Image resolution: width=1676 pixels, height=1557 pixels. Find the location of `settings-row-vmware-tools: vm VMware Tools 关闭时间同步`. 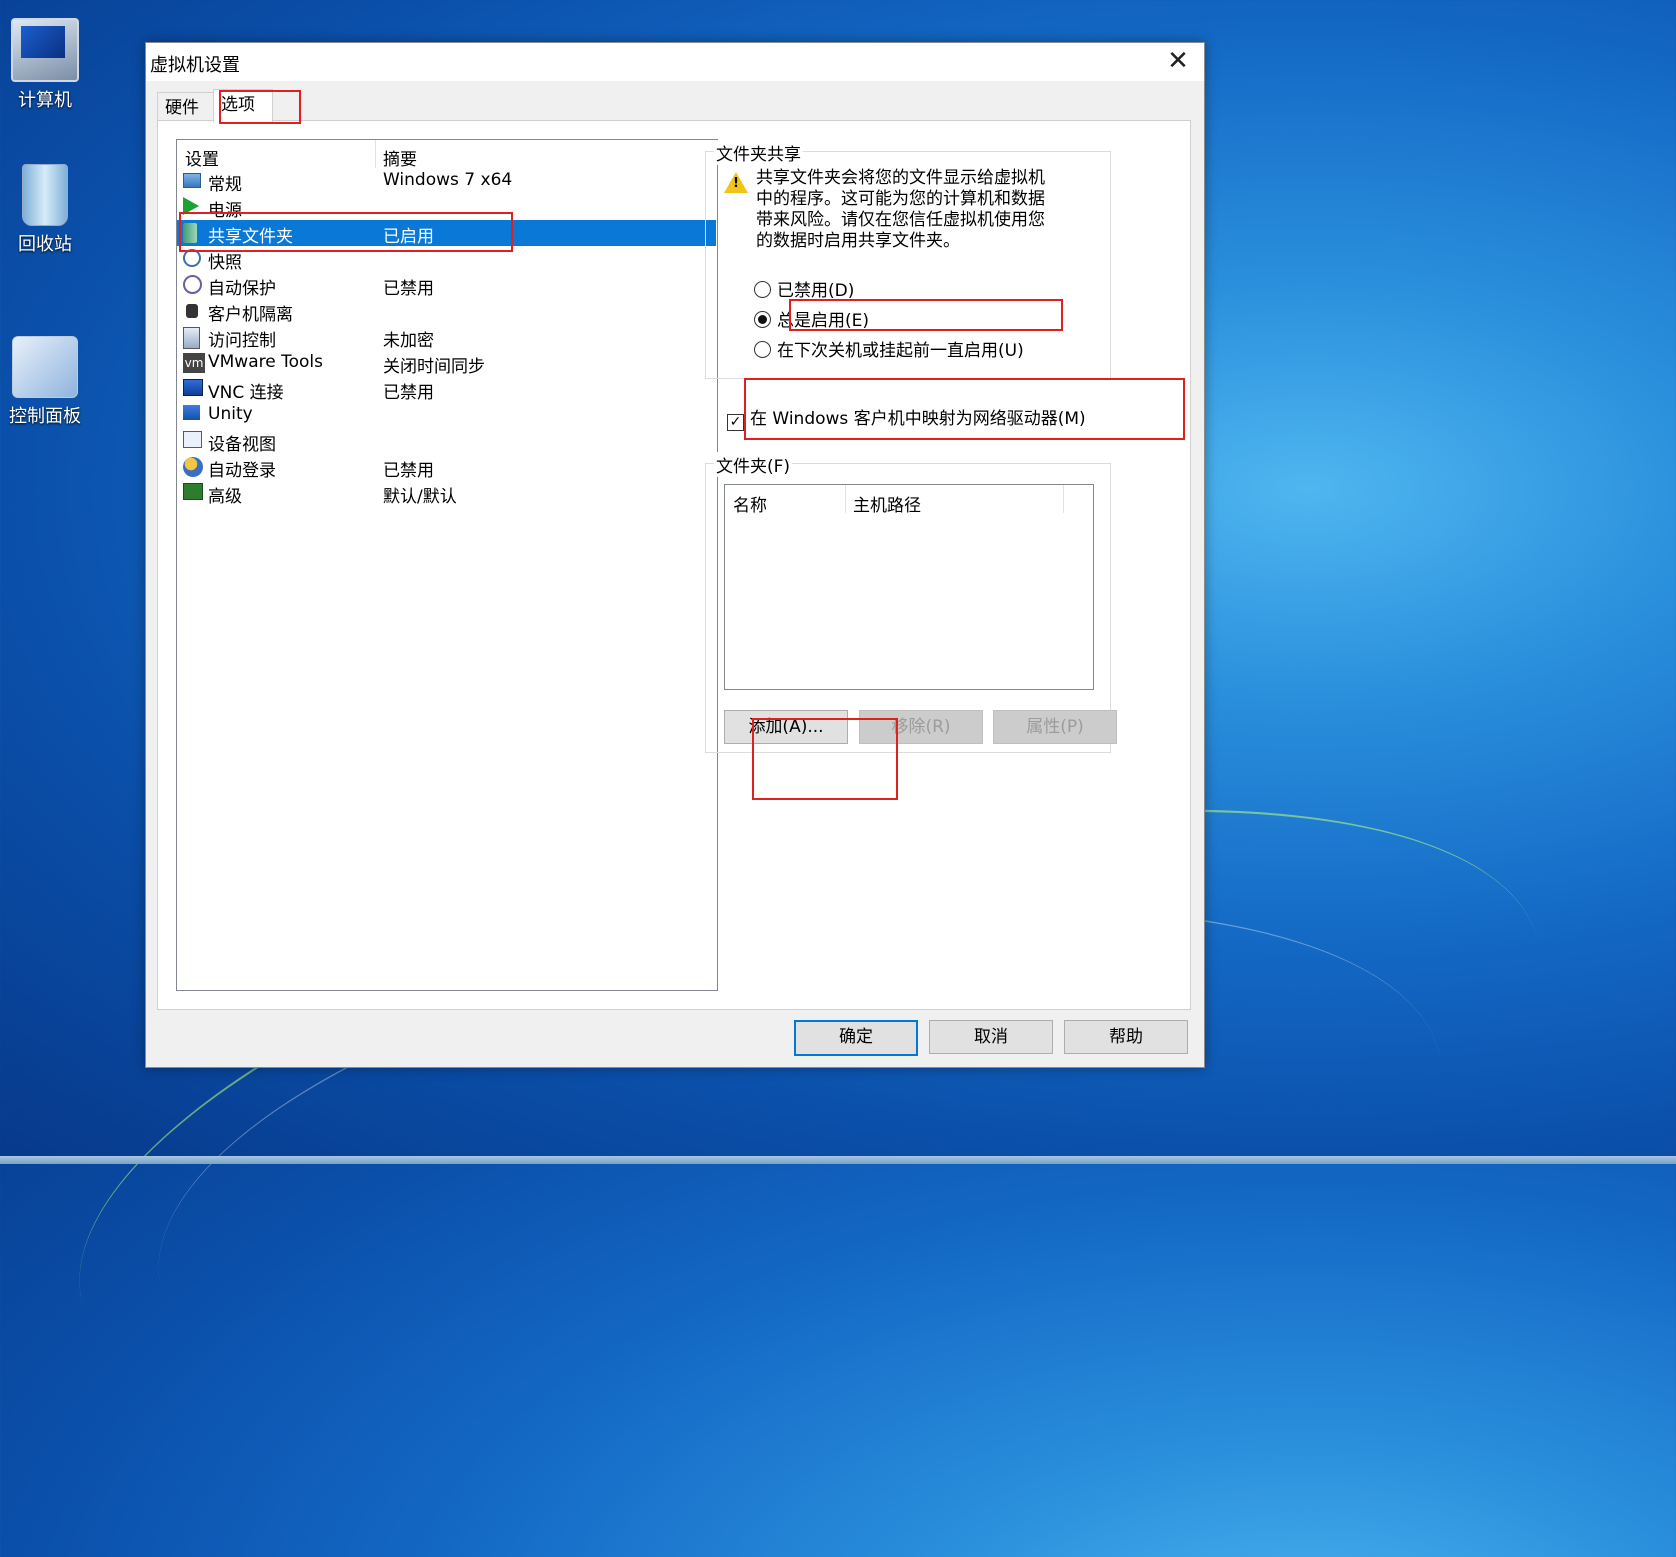

settings-row-vmware-tools: vm VMware Tools 关闭时间同步 is located at coordinates (447, 363).